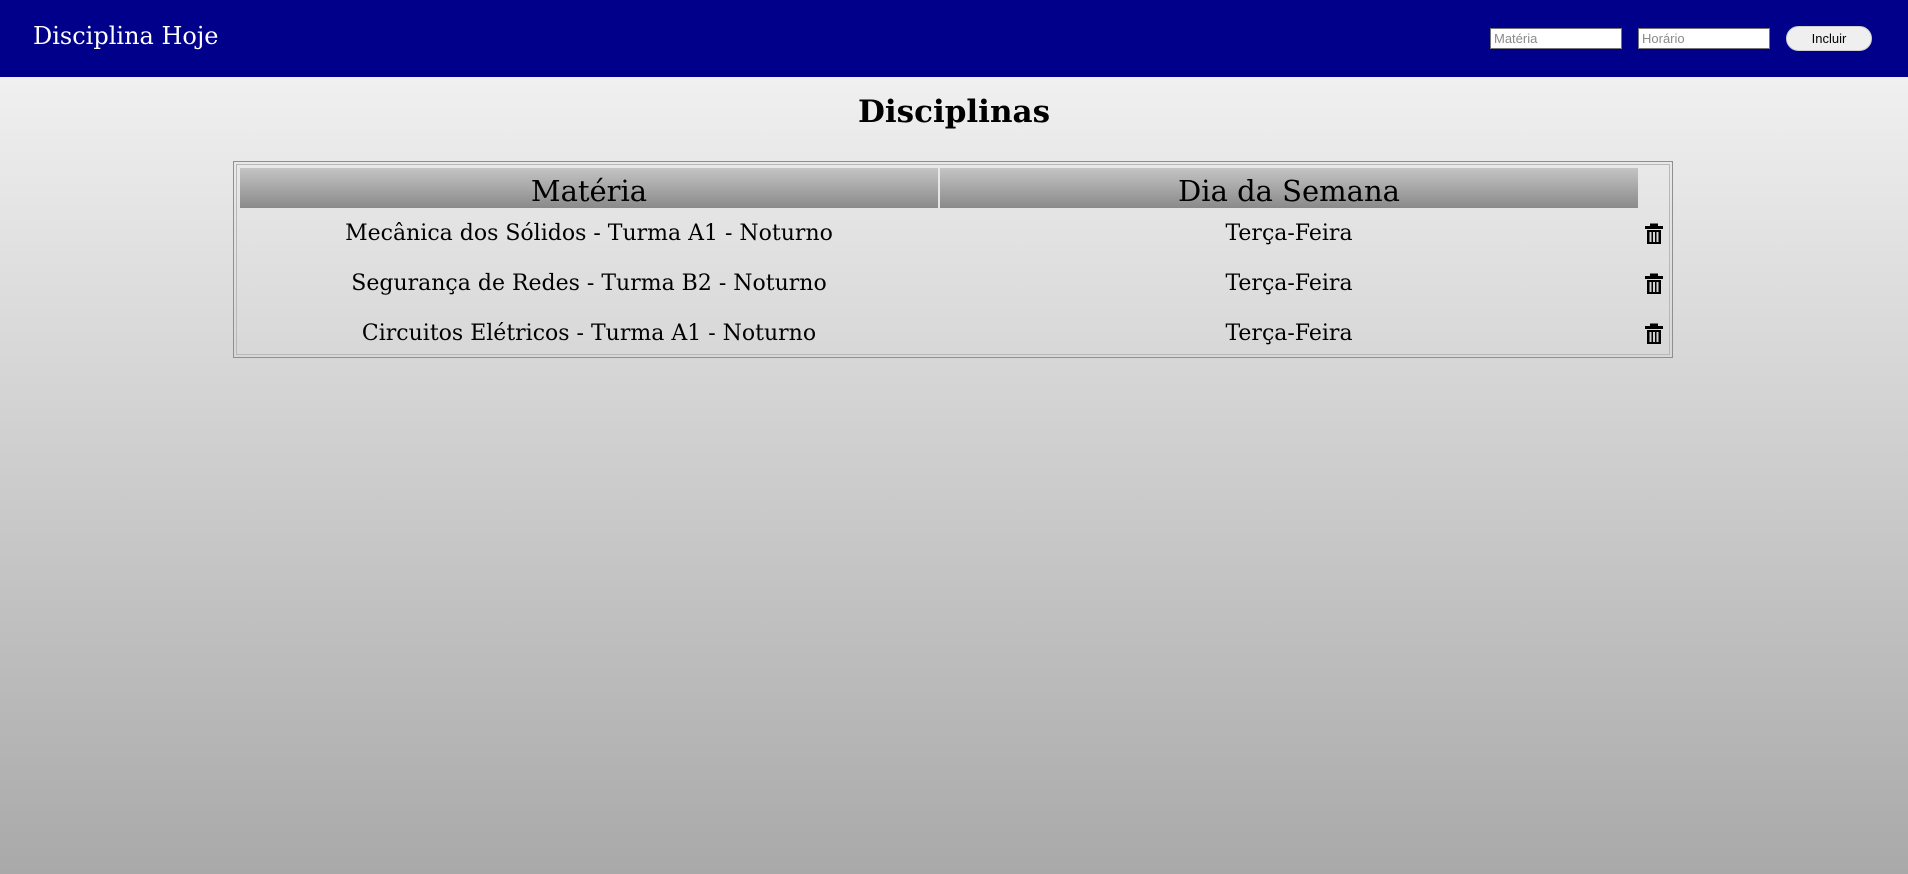 This screenshot has height=874, width=1908. Describe the element at coordinates (589, 188) in the screenshot. I see `column-header-materia: Matéria` at that location.